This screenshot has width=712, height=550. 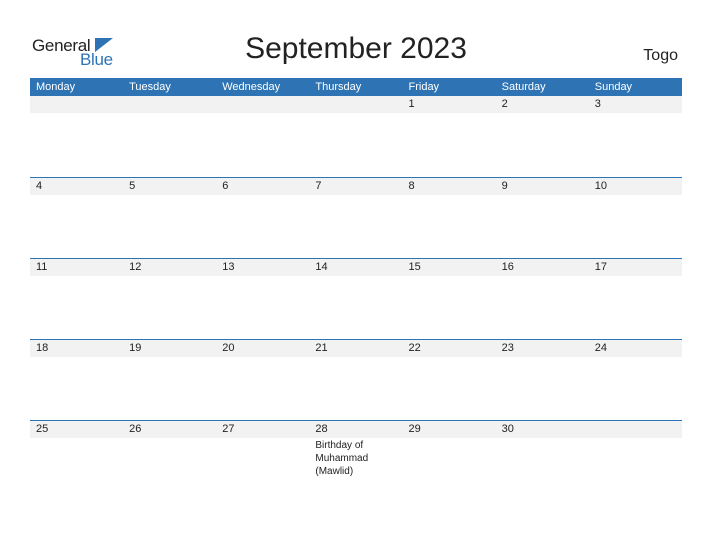 I want to click on day-number: 29, so click(x=414, y=429).